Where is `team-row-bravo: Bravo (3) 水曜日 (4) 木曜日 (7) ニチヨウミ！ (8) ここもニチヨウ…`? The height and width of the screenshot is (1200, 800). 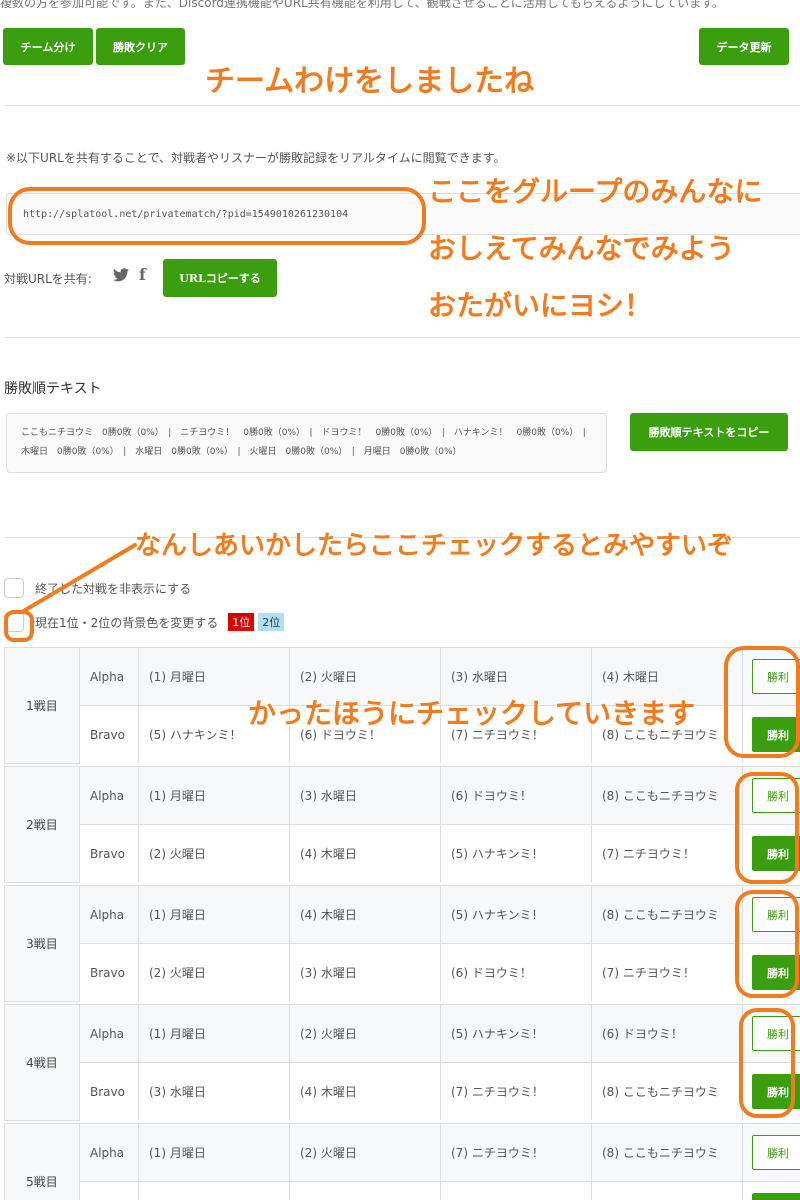
team-row-bravo: Bravo (3) 水曜日 (4) 木曜日 (7) ニチヨウミ！ (8) ここもニチヨウ… is located at coordinates (440, 1092).